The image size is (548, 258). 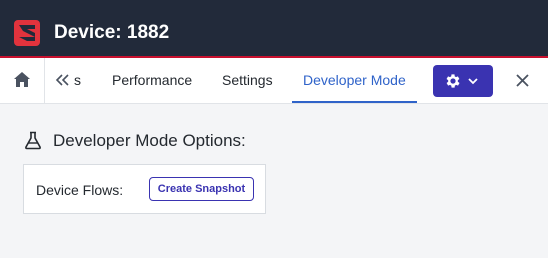 What do you see at coordinates (63, 80) in the screenshot?
I see `double-chevron-left-icon` at bounding box center [63, 80].